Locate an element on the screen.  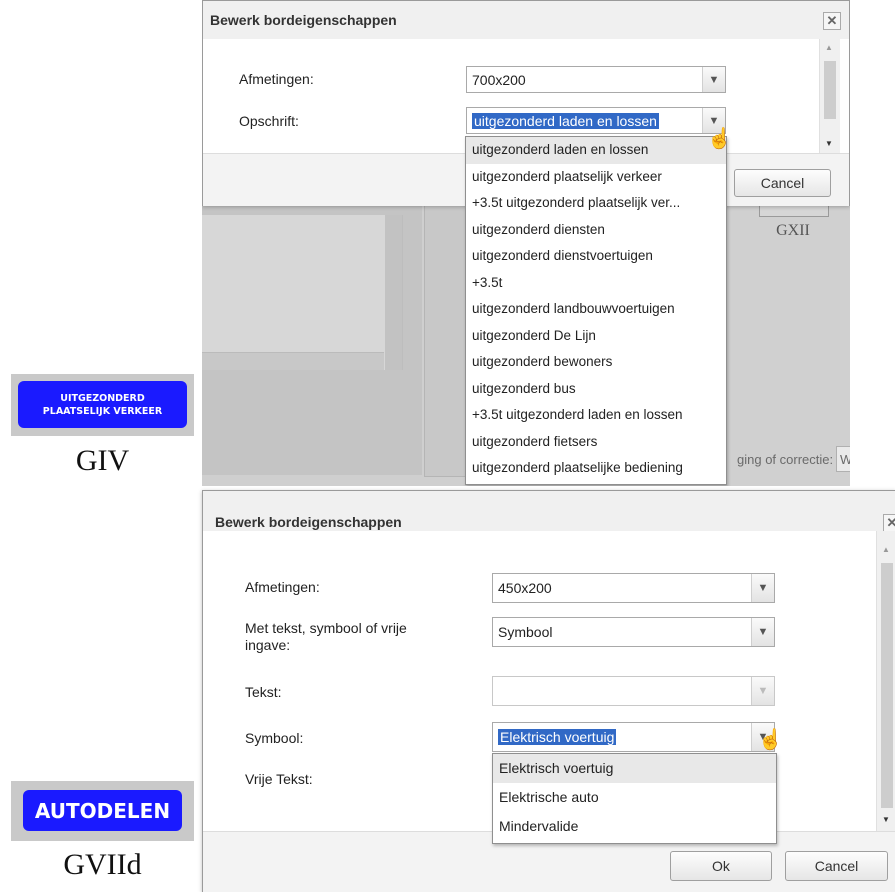
dropdown-option: uitgezonderd De Lijn is located at coordinates (596, 336).